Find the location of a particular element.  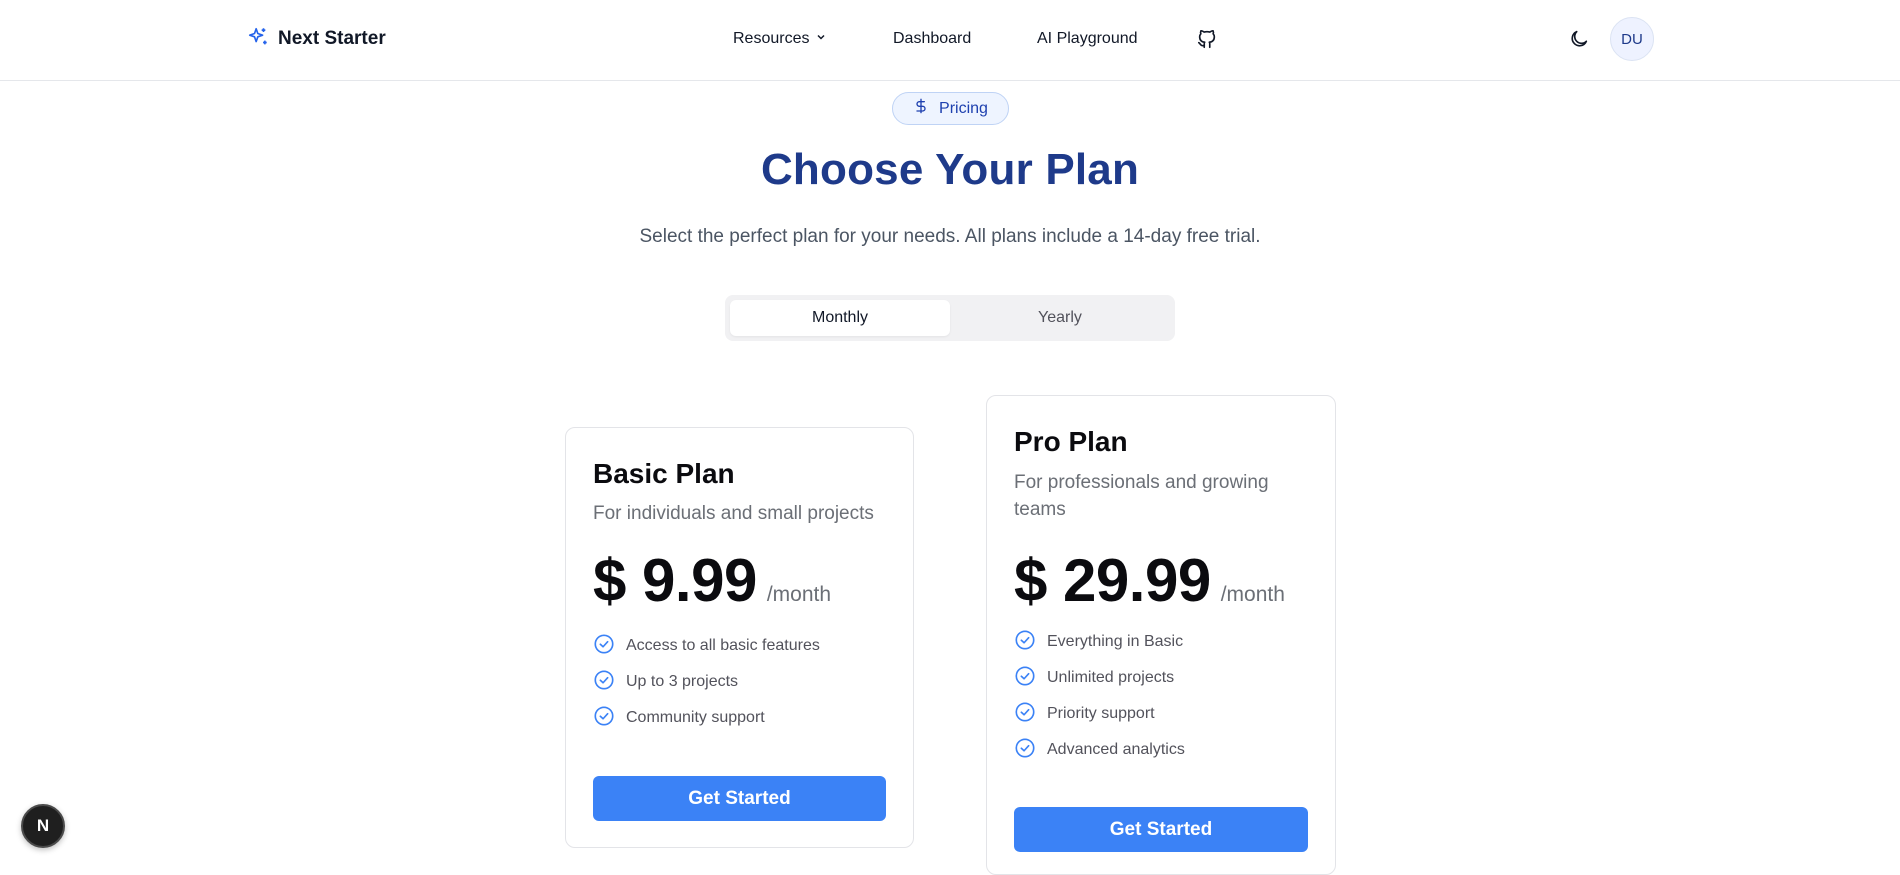

list-item: Advanced analytics is located at coordinates (1099, 750).